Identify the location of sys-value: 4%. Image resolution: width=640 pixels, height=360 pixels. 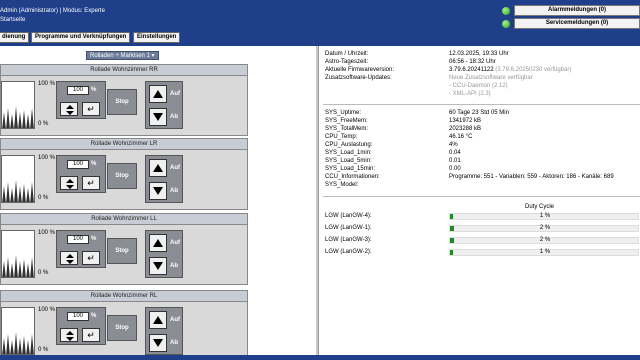
(453, 145).